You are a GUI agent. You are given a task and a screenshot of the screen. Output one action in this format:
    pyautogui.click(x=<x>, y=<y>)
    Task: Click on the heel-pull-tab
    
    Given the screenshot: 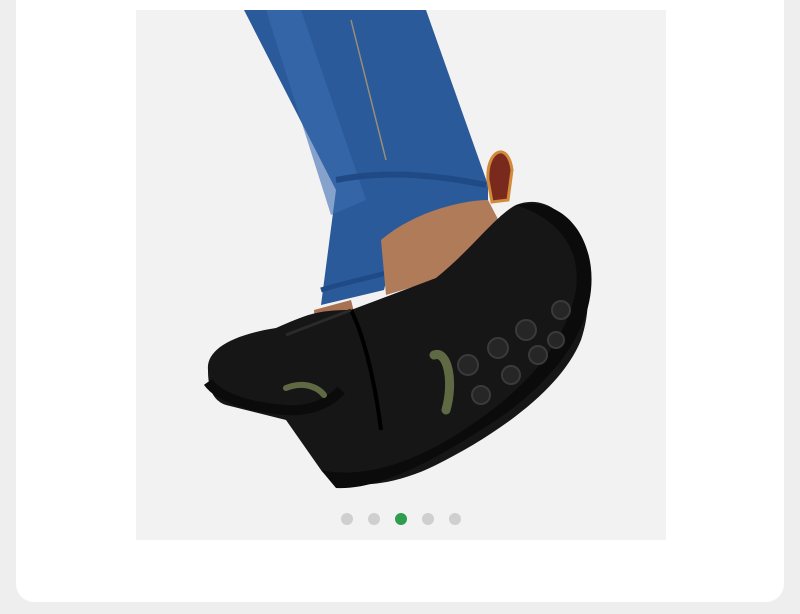 What is the action you would take?
    pyautogui.click(x=500, y=177)
    